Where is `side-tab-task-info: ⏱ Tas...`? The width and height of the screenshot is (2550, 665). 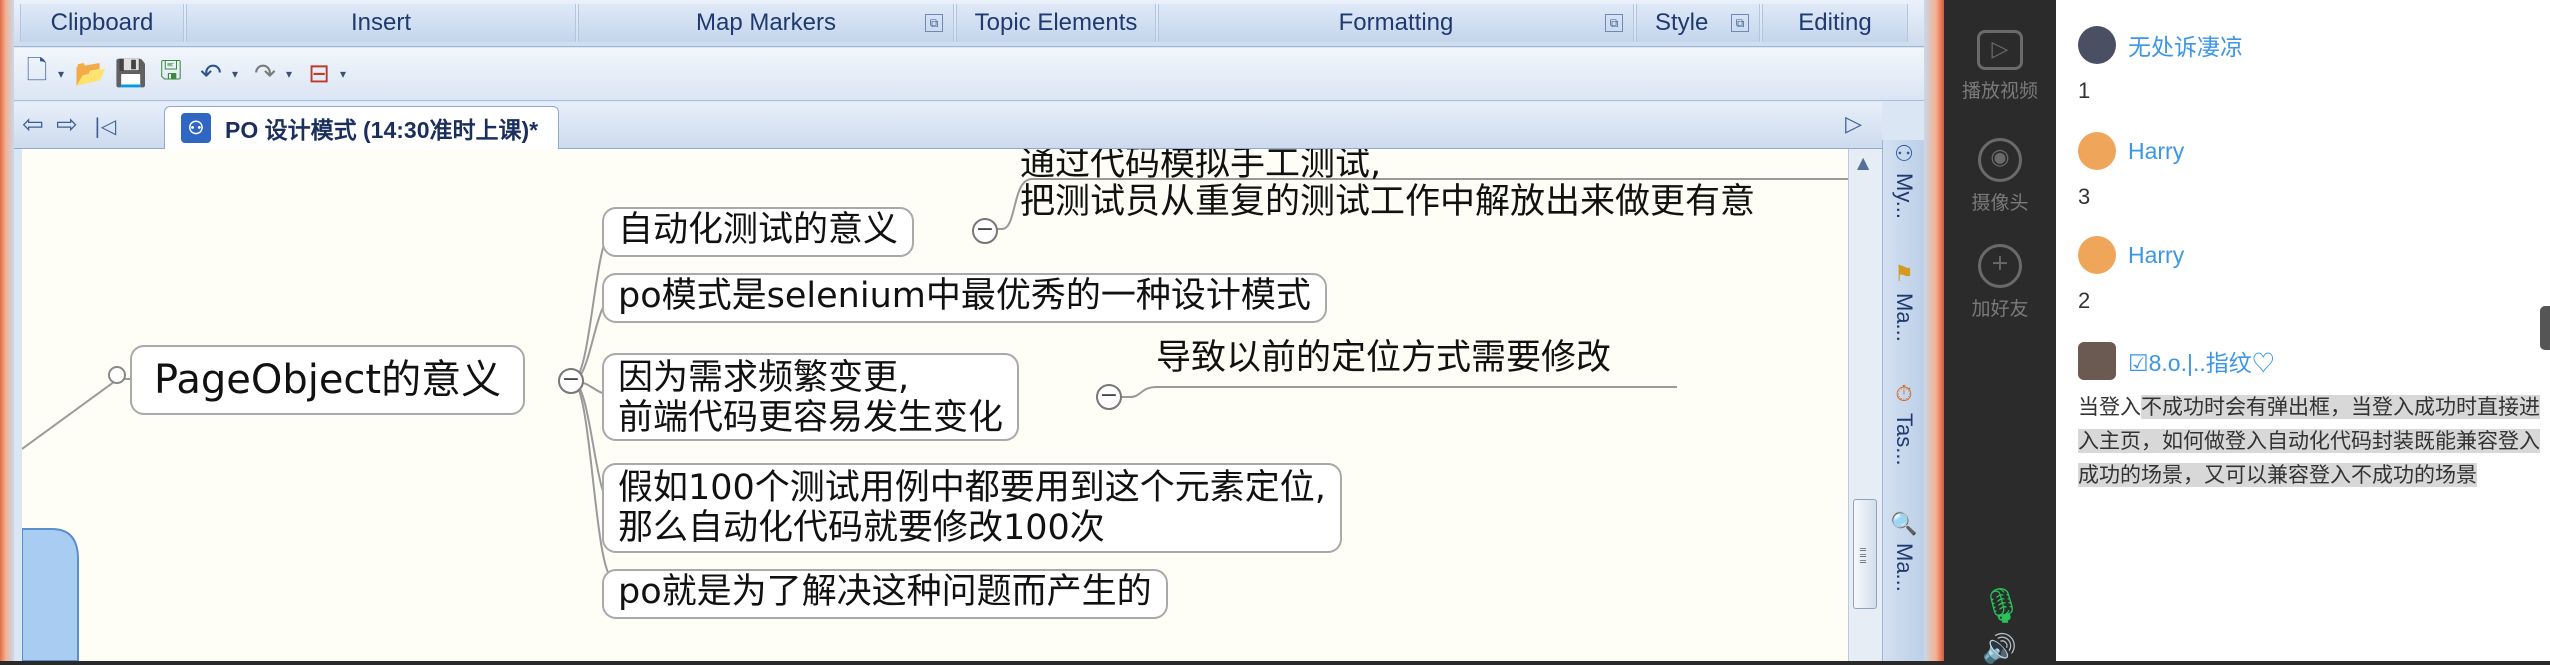 side-tab-task-info: ⏱ Tas... is located at coordinates (1904, 424).